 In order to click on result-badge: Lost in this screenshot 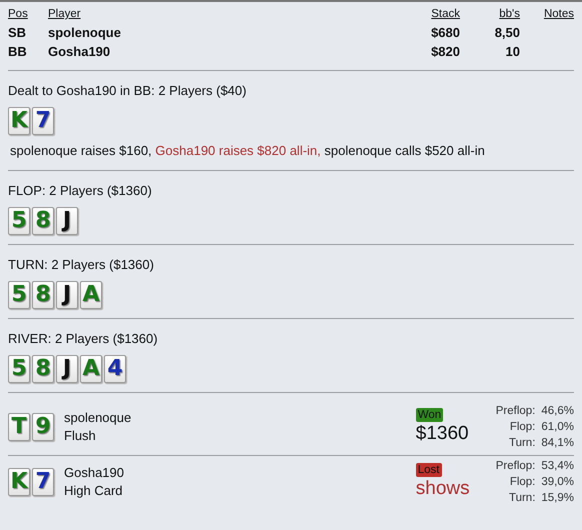, I will do `click(429, 469)`.